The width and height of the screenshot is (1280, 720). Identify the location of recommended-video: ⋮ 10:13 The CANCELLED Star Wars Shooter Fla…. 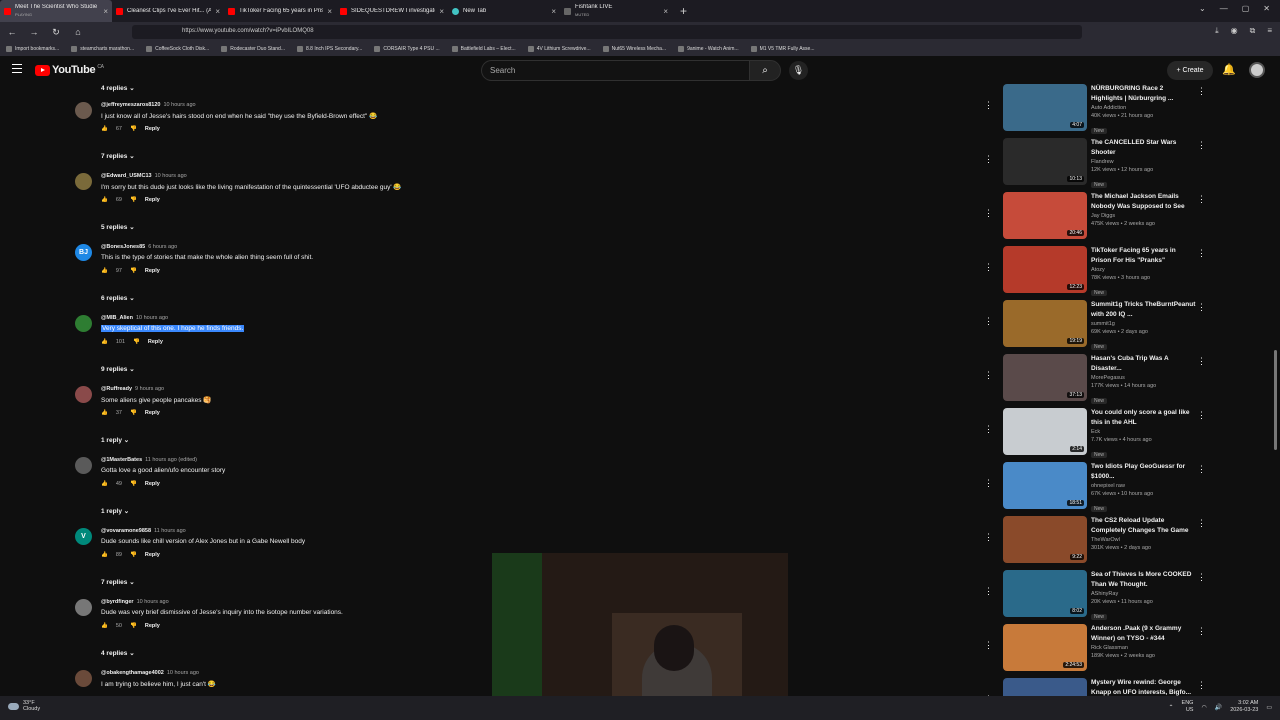
(1098, 165).